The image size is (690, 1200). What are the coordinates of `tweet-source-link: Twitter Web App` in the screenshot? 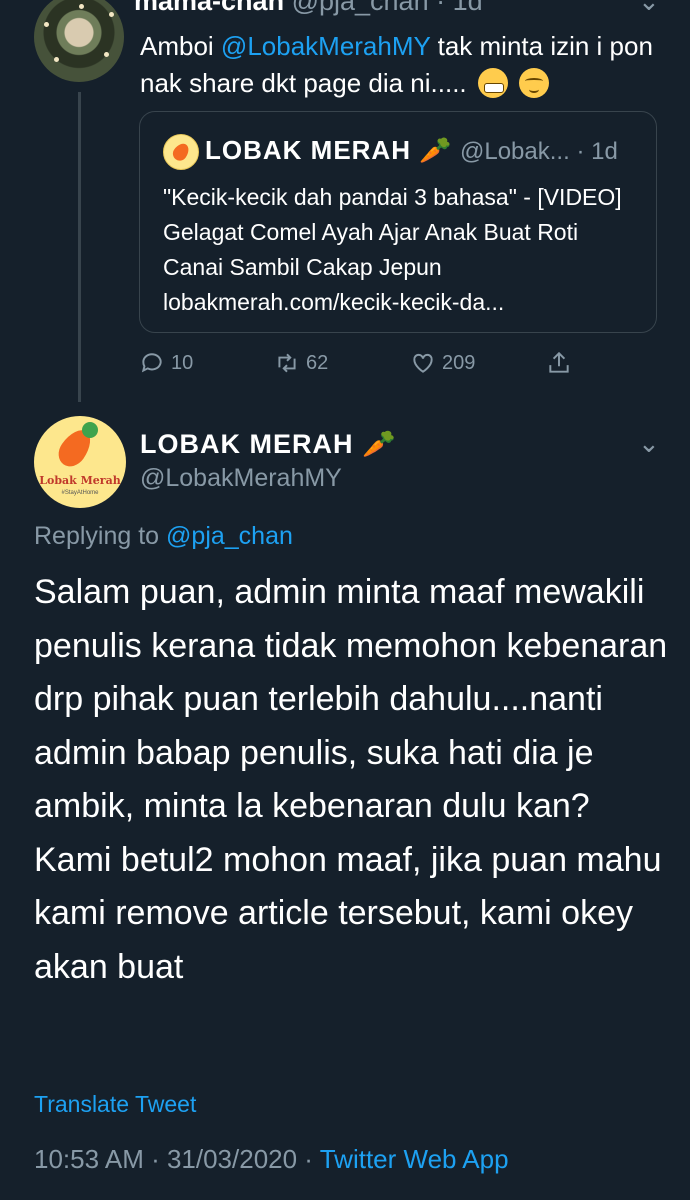 It's located at (414, 1159).